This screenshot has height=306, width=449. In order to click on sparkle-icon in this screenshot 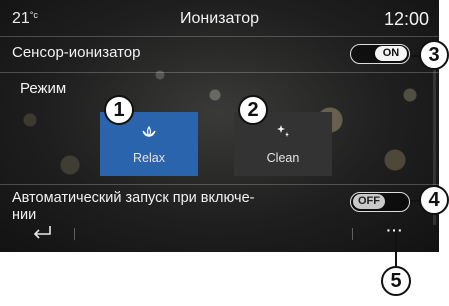, I will do `click(283, 134)`.